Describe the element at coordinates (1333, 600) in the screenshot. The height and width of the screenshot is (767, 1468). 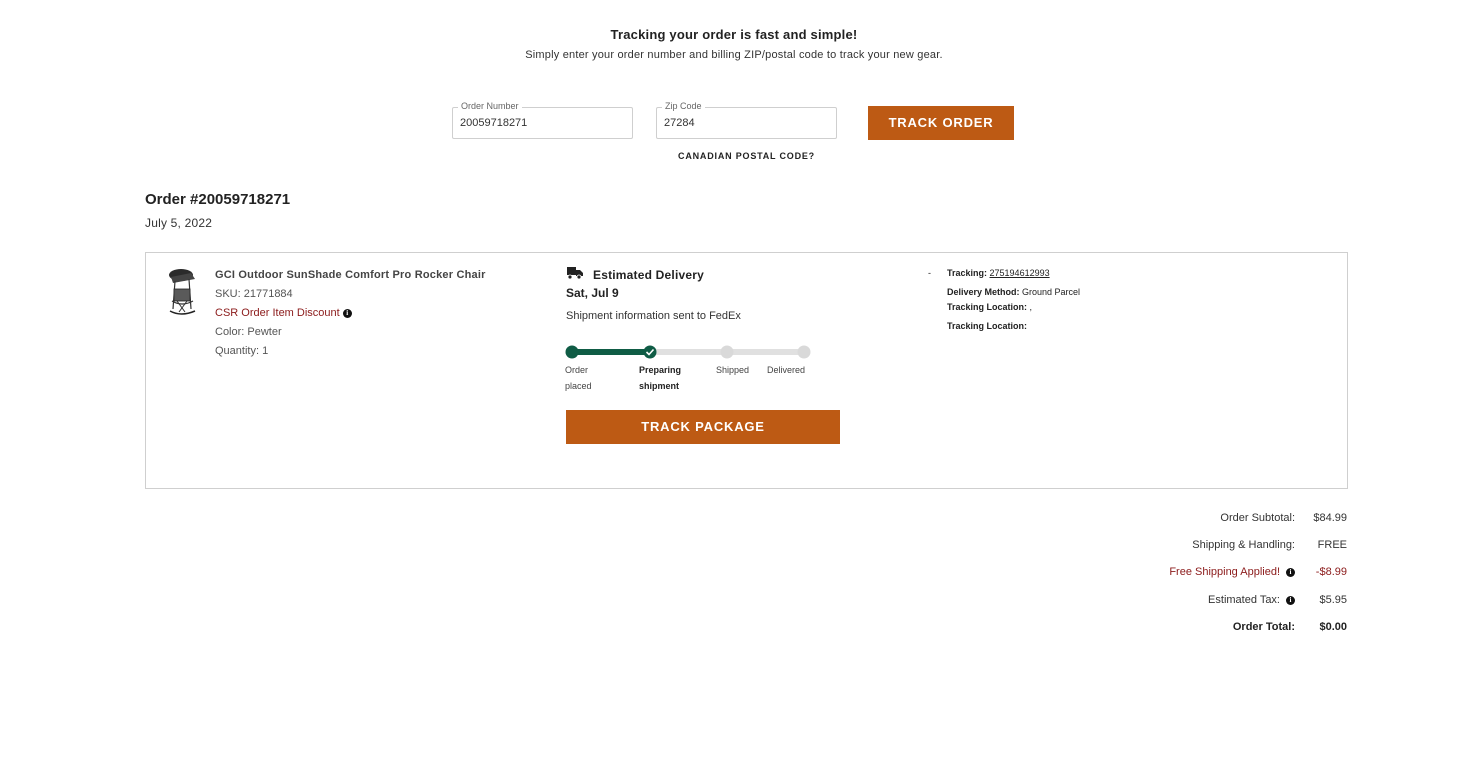
I see `estimated-tax-value: $5.95` at that location.